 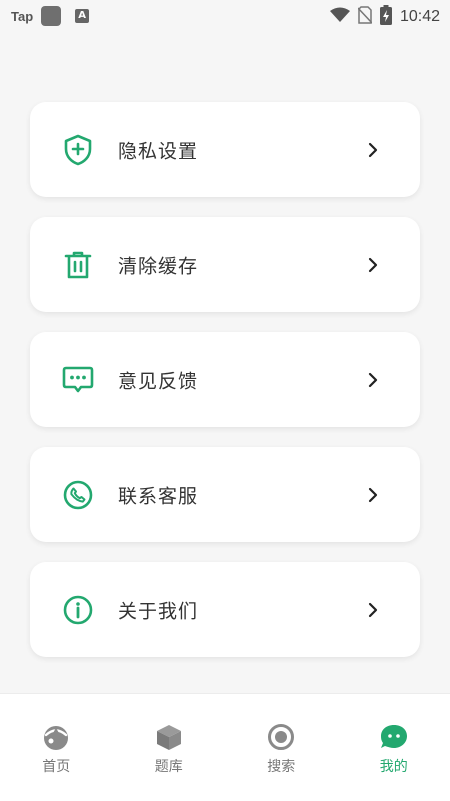 What do you see at coordinates (225, 379) in the screenshot?
I see `menu-item-feedback: 意见反馈` at bounding box center [225, 379].